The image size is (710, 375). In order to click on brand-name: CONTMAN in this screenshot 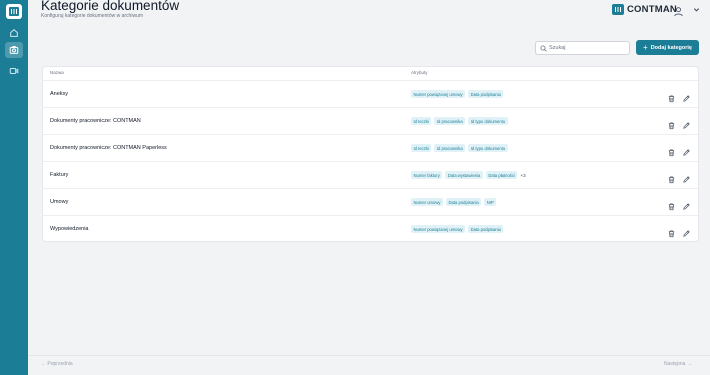, I will do `click(652, 9)`.